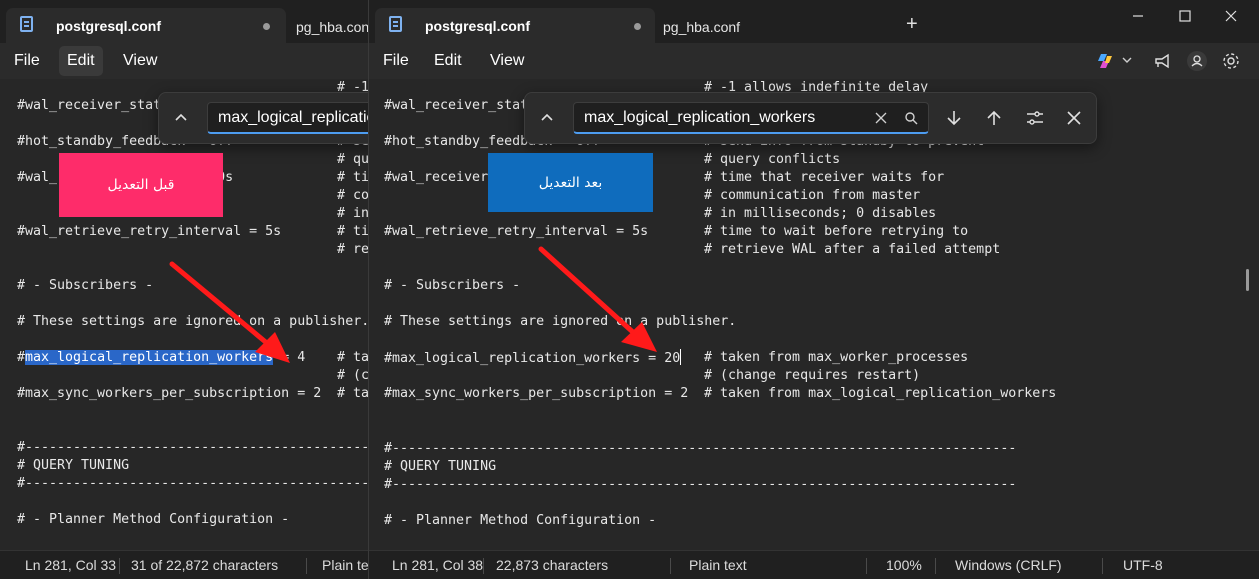  I want to click on arrow-icon-right, so click(597, 299).